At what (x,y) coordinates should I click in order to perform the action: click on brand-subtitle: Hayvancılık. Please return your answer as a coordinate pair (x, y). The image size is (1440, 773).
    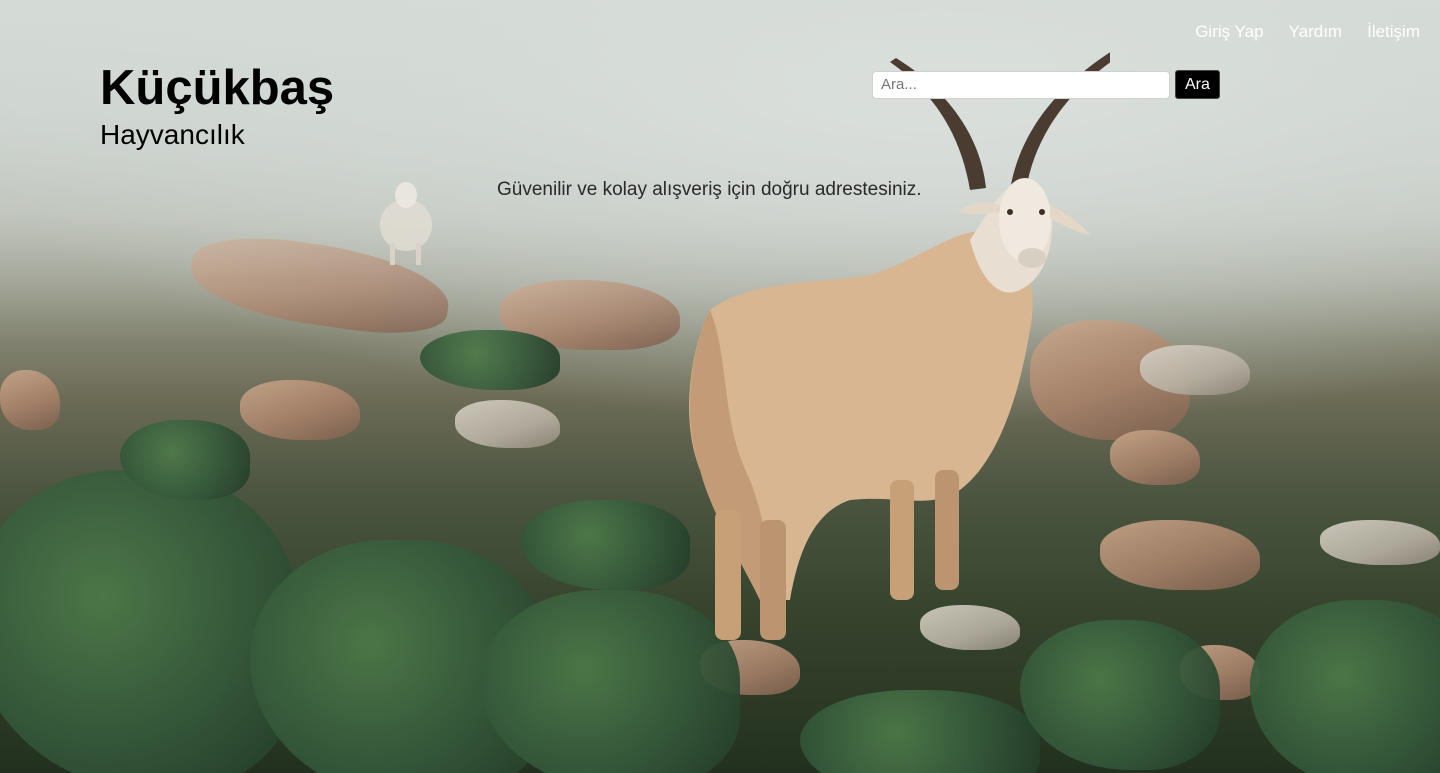
    Looking at the image, I should click on (172, 134).